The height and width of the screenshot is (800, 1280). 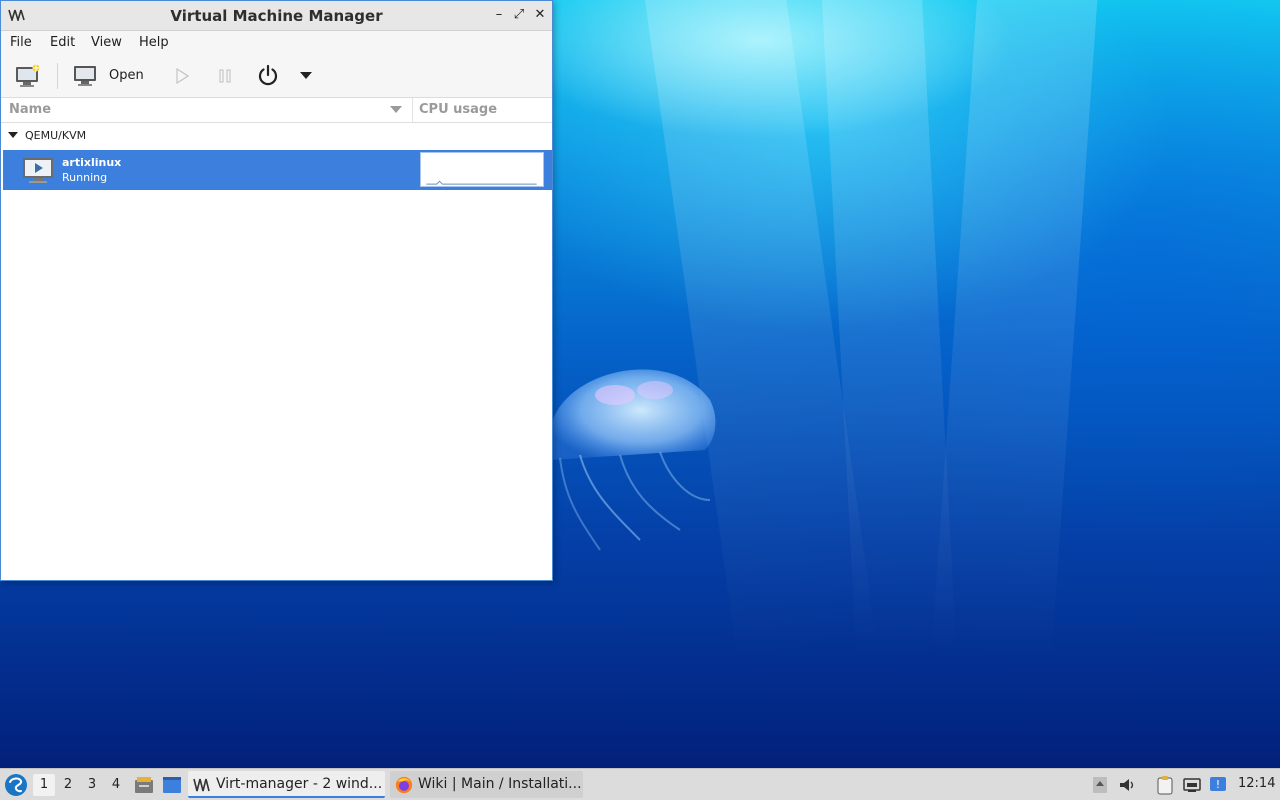 What do you see at coordinates (13, 135) in the screenshot?
I see `expander-down-icon` at bounding box center [13, 135].